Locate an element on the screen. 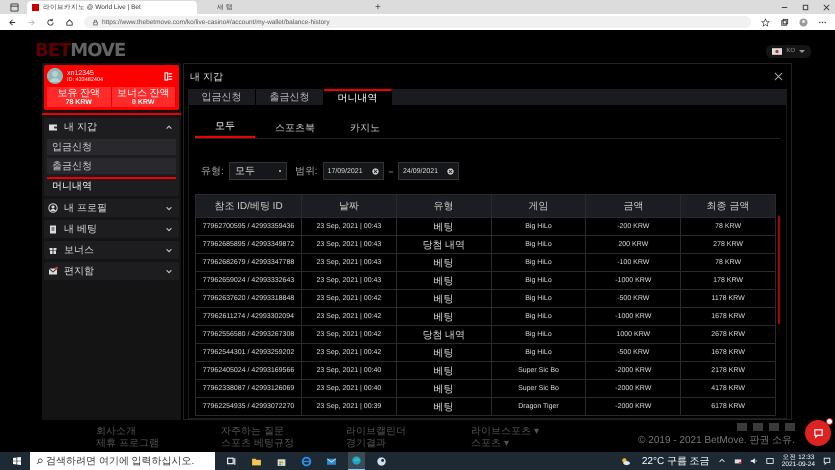 This screenshot has height=470, width=835. submenu-item: 머니내역 is located at coordinates (111, 185).